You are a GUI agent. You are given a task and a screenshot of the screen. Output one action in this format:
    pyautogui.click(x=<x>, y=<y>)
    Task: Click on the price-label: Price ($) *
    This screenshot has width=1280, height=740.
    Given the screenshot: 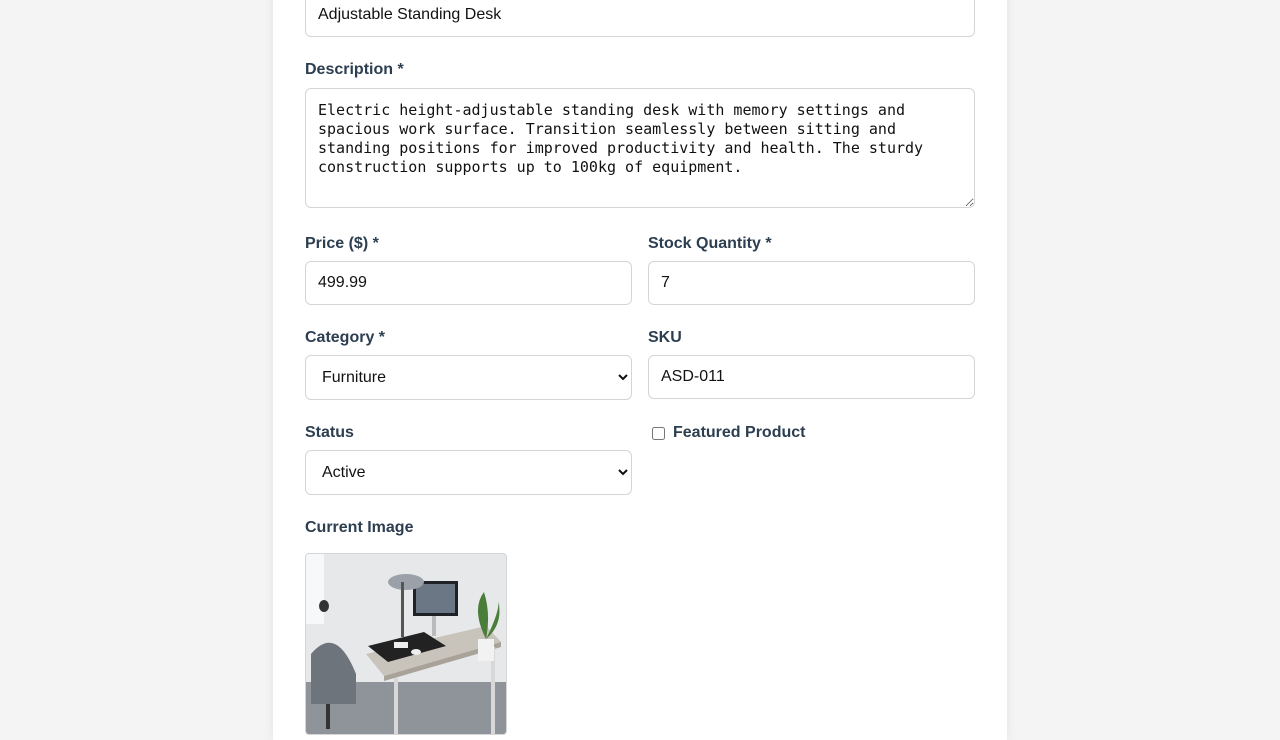 What is the action you would take?
    pyautogui.click(x=342, y=243)
    